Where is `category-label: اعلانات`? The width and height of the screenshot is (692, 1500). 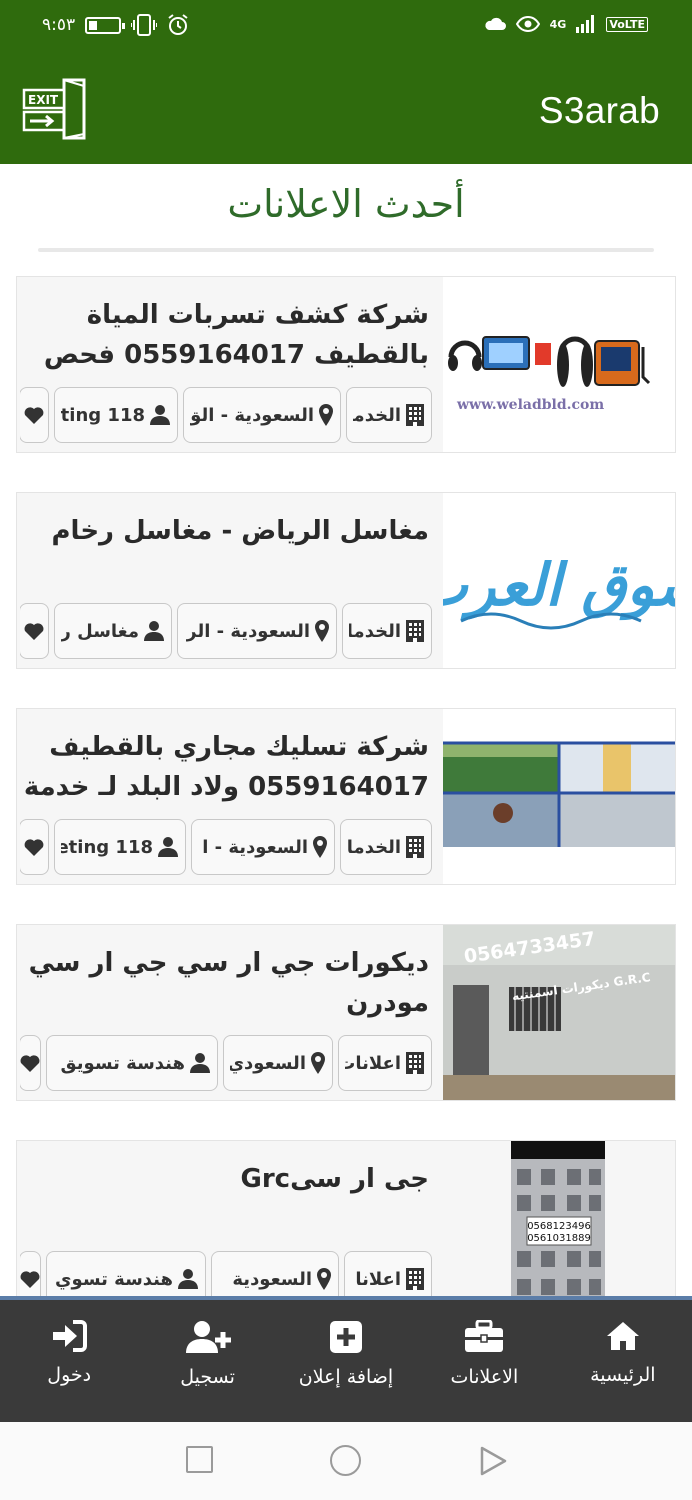
category-label: اعلانات is located at coordinates (373, 1063).